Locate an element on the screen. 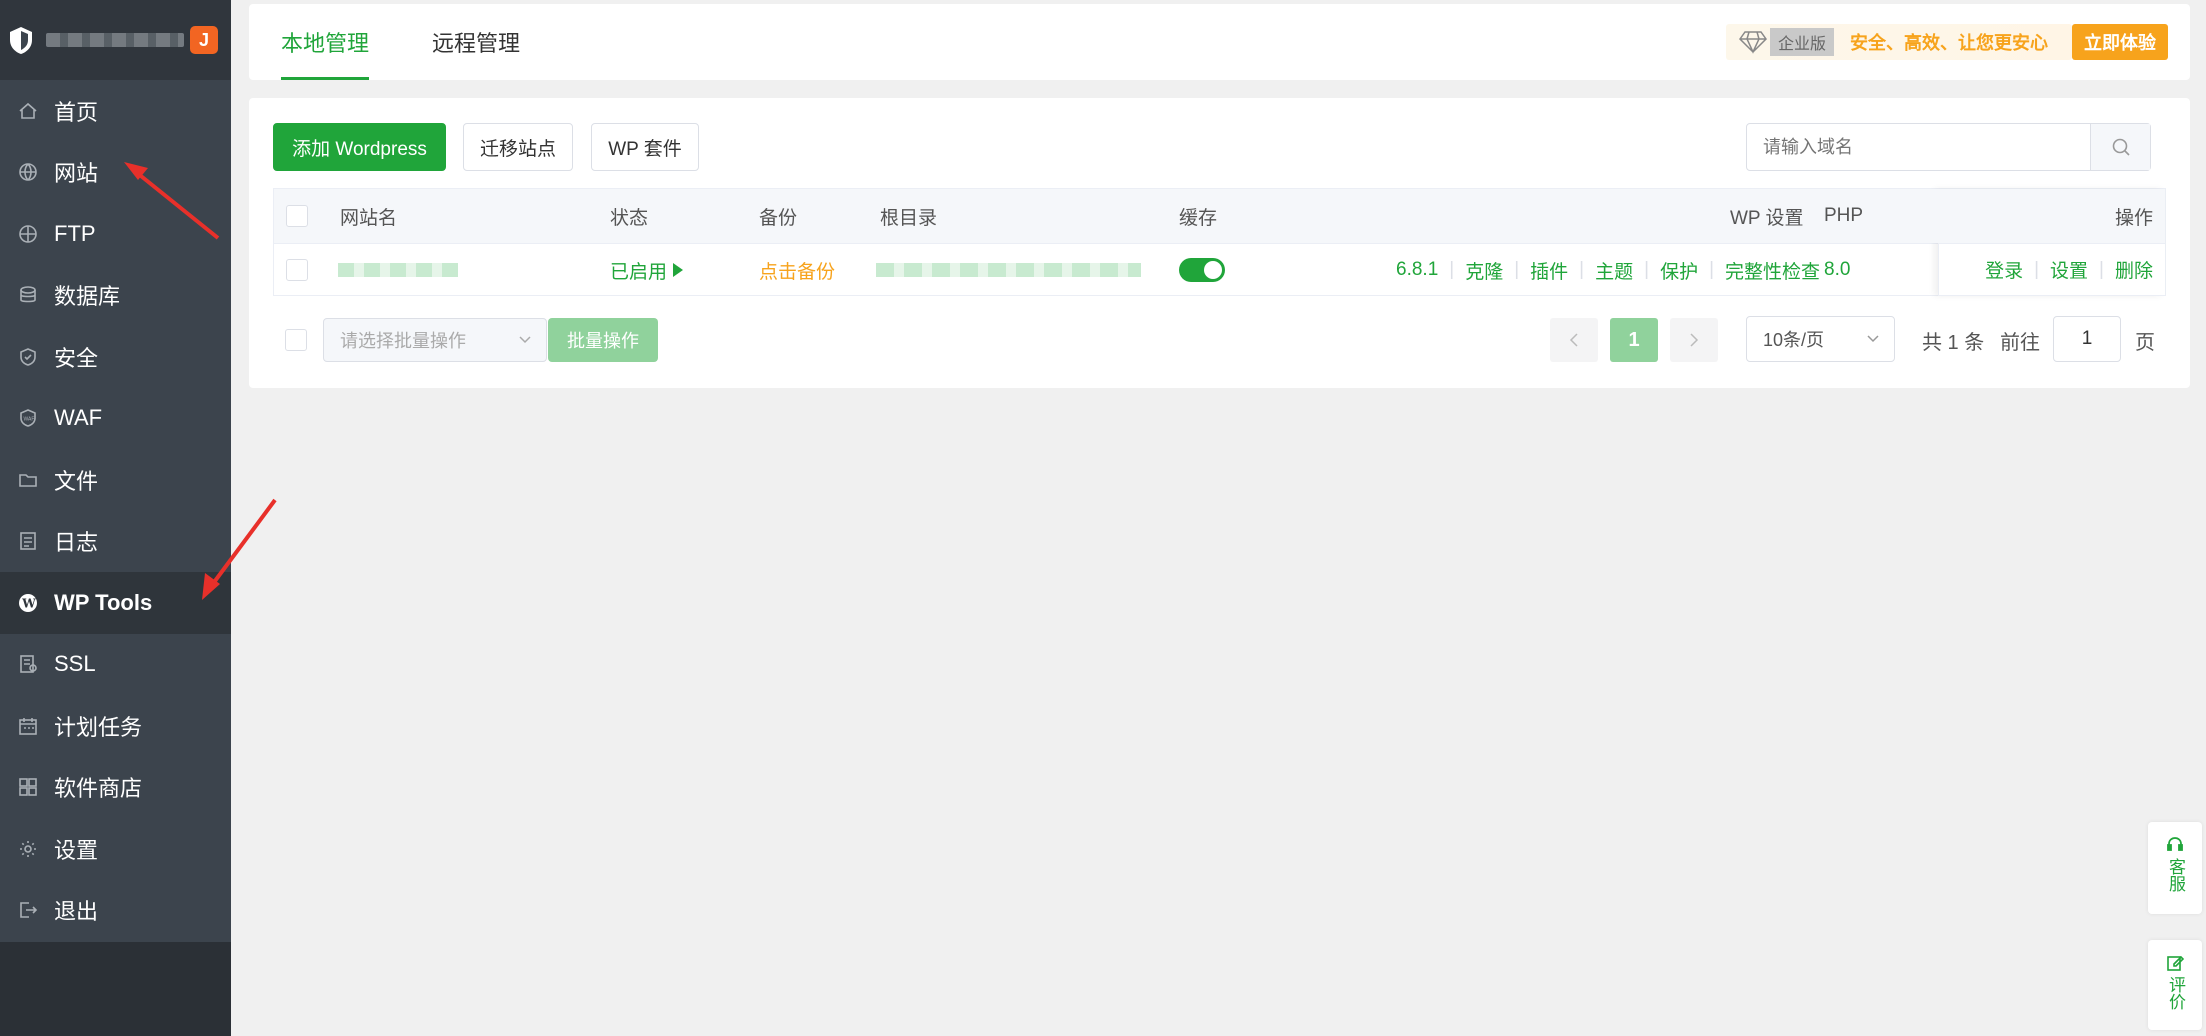 The image size is (2206, 1036). sidebar-item-home: 首页 is located at coordinates (115, 111).